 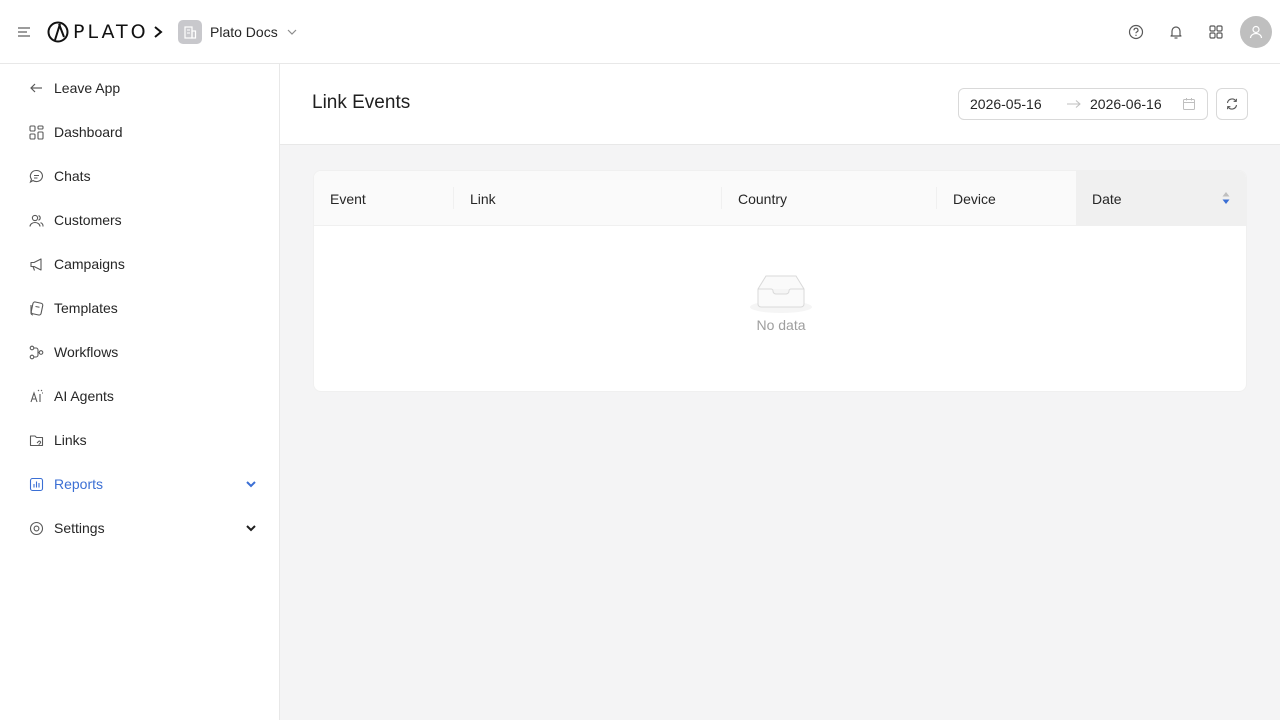 What do you see at coordinates (361, 102) in the screenshot?
I see `page-title: Link Events` at bounding box center [361, 102].